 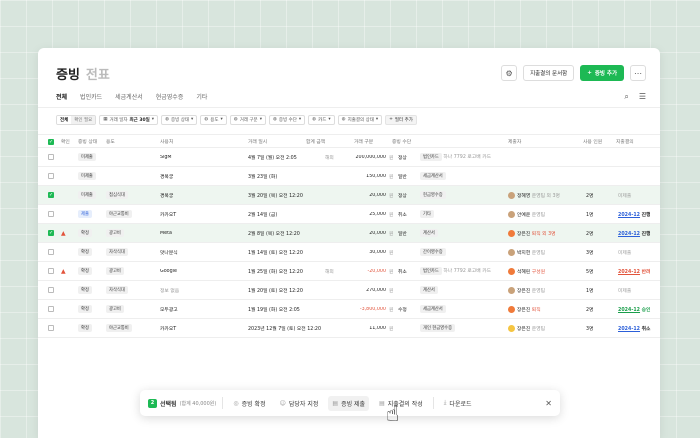 What do you see at coordinates (204, 141) in the screenshot?
I see `column-header: 사용처` at bounding box center [204, 141].